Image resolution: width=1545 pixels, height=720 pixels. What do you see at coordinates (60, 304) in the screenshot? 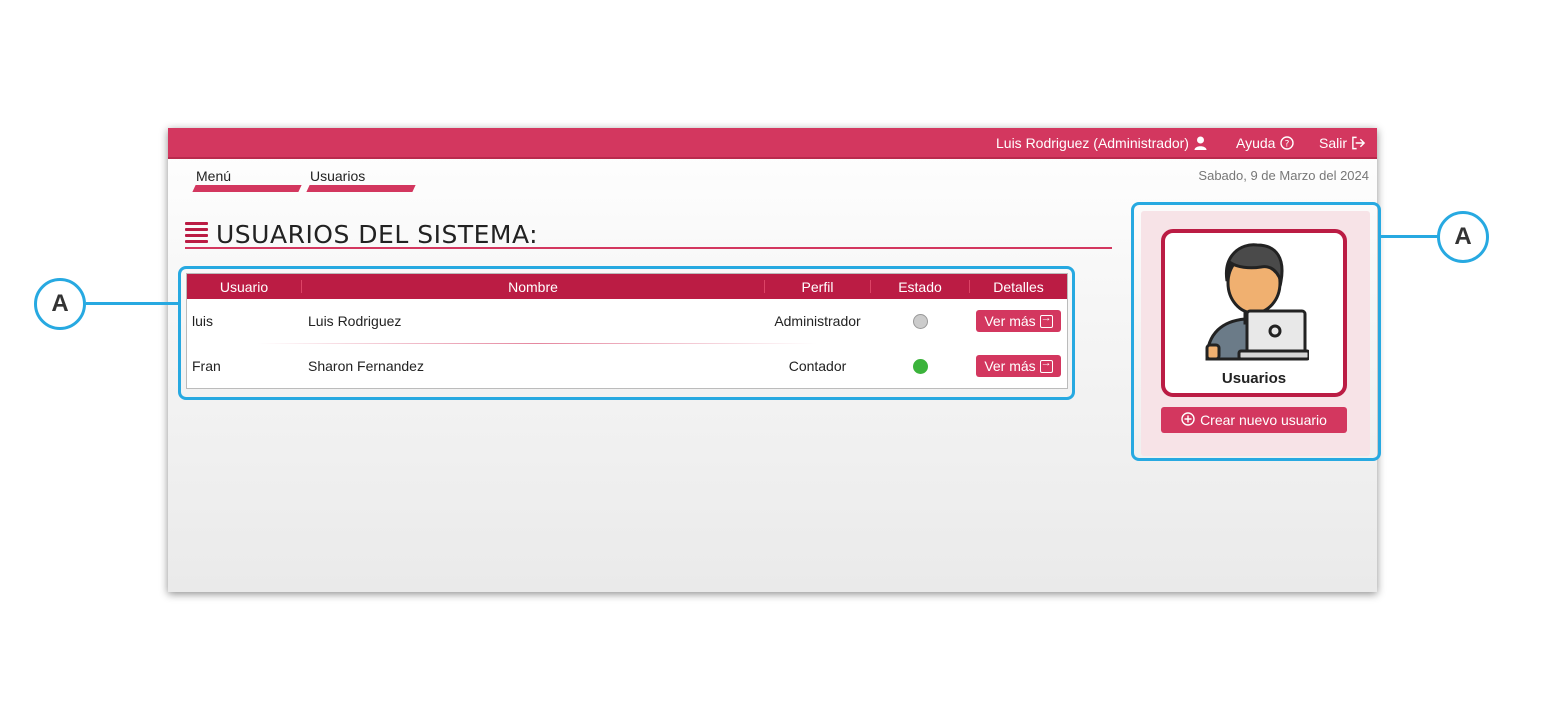
I see `annotation-marker-left: A` at bounding box center [60, 304].